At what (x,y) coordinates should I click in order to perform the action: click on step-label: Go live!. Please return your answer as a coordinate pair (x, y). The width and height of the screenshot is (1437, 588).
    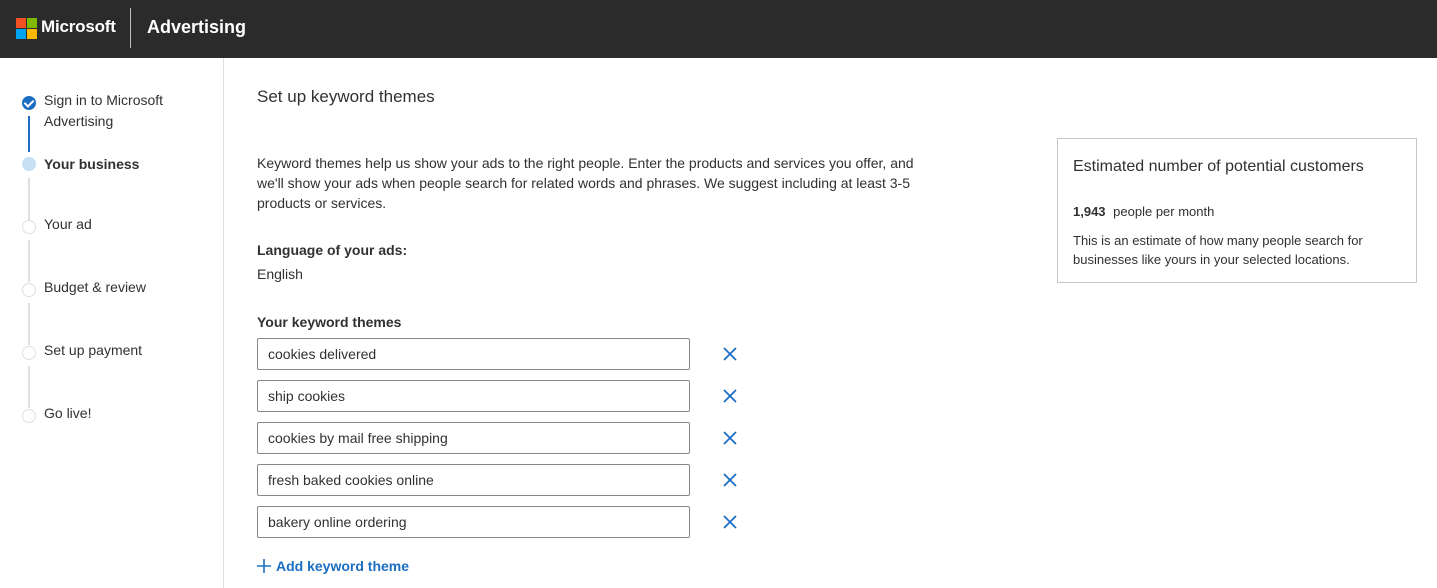
    Looking at the image, I should click on (68, 413).